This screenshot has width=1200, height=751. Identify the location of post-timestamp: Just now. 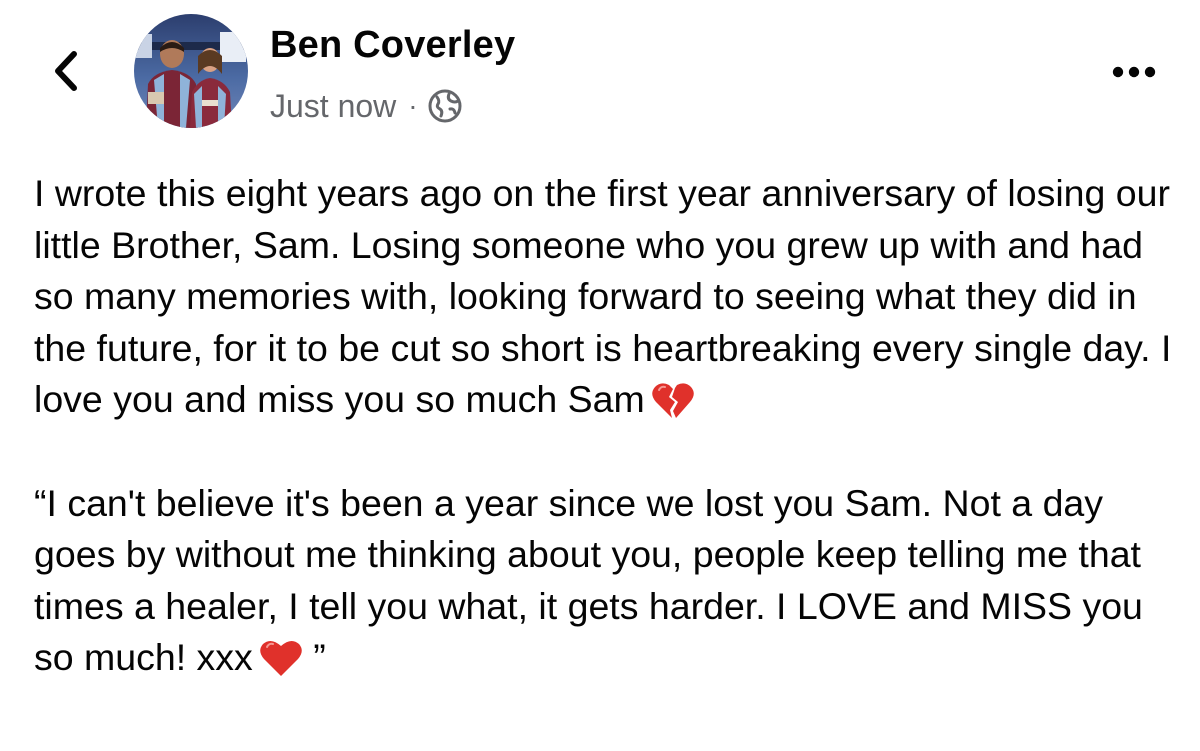
(333, 106).